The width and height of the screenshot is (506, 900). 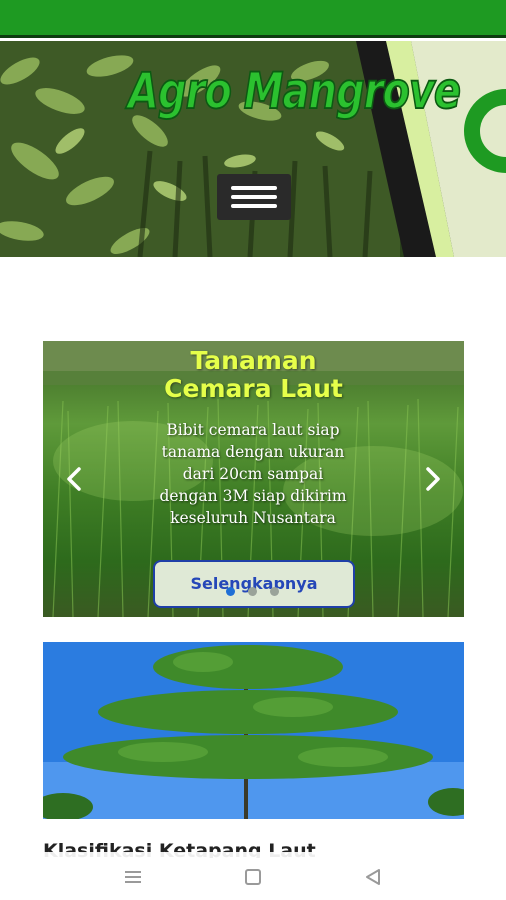 I want to click on square-home-icon, so click(x=253, y=877).